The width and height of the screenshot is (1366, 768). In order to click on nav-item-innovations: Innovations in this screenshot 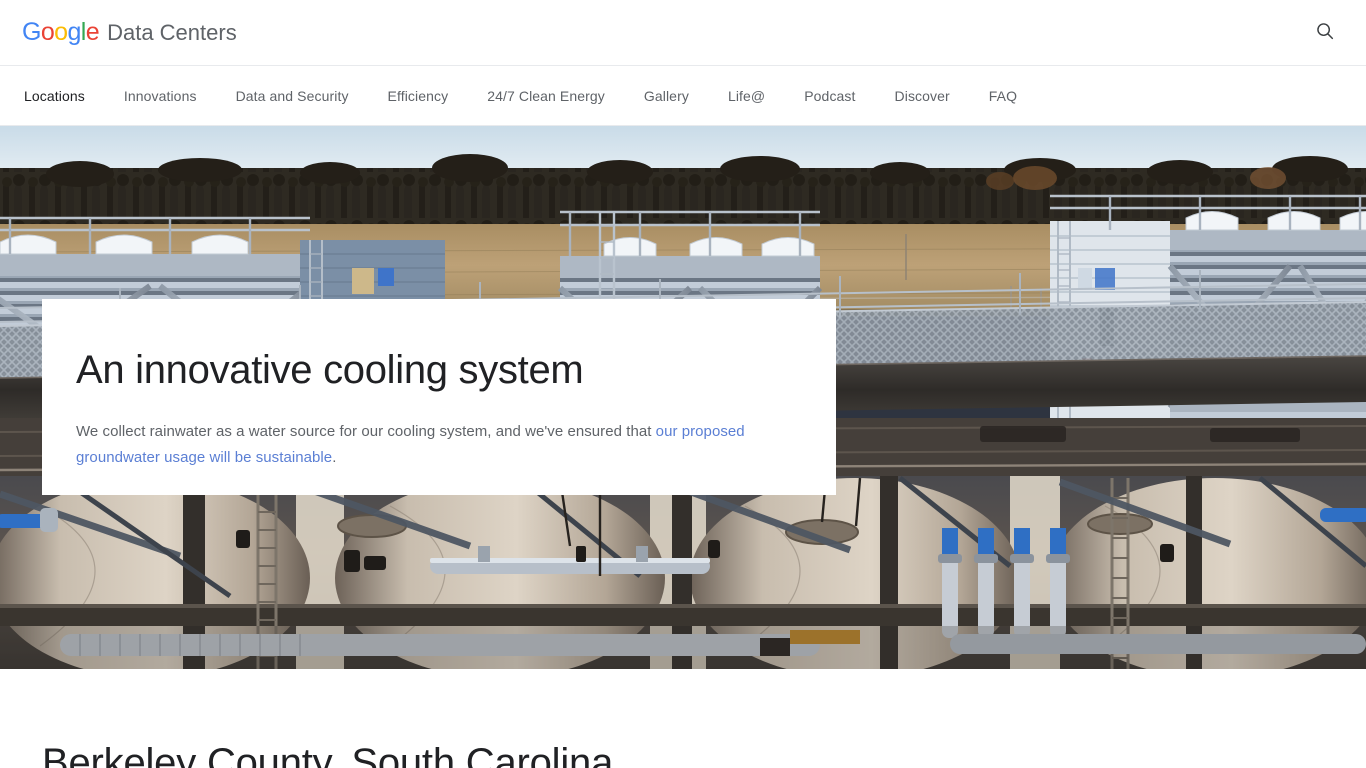, I will do `click(160, 96)`.